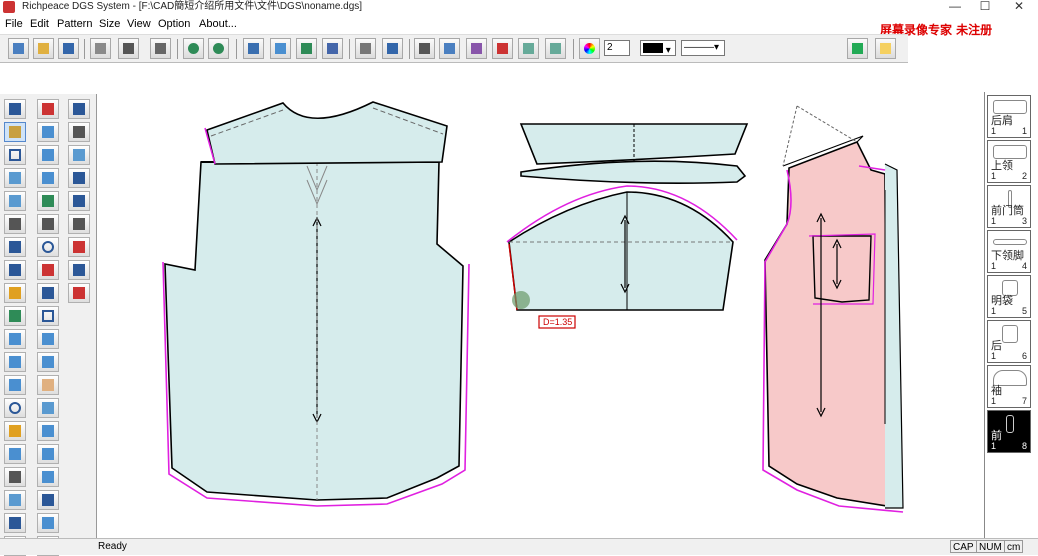 The height and width of the screenshot is (556, 1038). What do you see at coordinates (622, 248) in the screenshot?
I see `piece-sleeve` at bounding box center [622, 248].